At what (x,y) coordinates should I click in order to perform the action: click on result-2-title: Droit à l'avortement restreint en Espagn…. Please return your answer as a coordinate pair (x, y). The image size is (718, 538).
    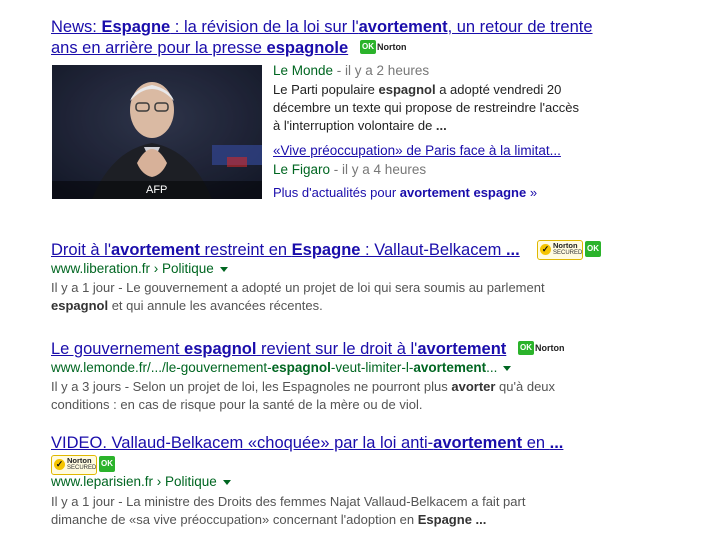
    Looking at the image, I should click on (285, 250).